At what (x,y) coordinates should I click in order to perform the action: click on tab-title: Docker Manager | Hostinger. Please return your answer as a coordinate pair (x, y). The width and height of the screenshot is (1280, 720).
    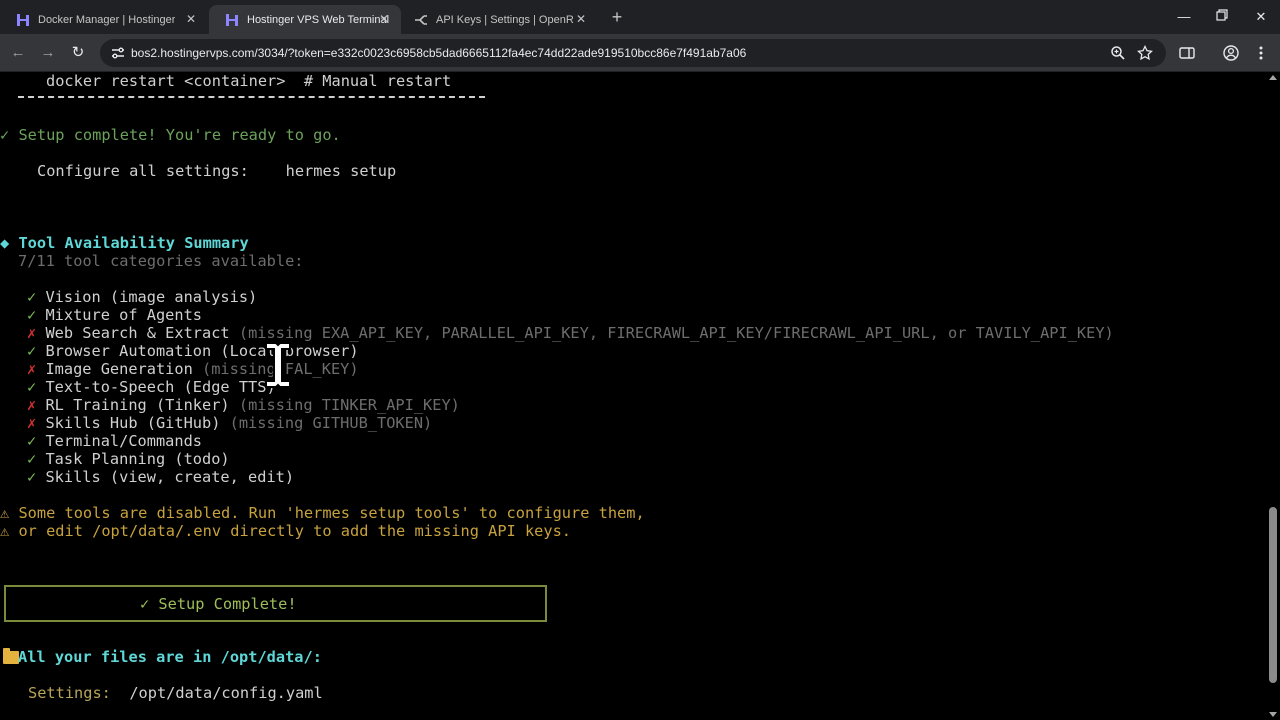
    Looking at the image, I should click on (107, 19).